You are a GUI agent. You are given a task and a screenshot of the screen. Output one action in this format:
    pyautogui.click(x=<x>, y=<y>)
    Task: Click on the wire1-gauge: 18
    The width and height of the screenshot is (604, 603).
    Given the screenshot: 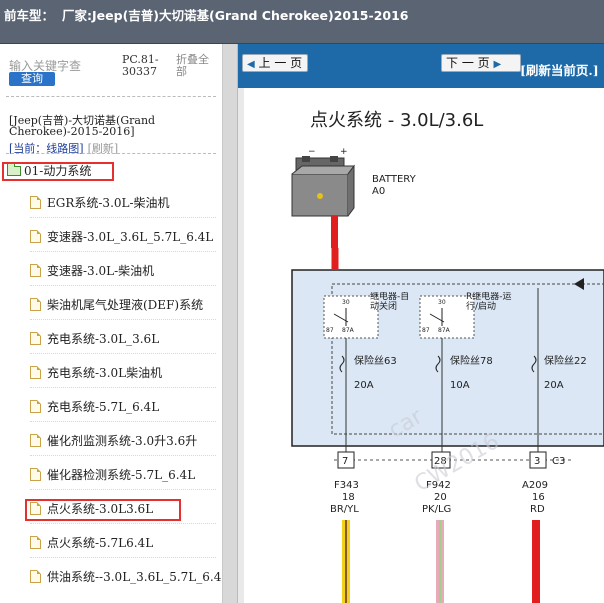 What is the action you would take?
    pyautogui.click(x=348, y=497)
    